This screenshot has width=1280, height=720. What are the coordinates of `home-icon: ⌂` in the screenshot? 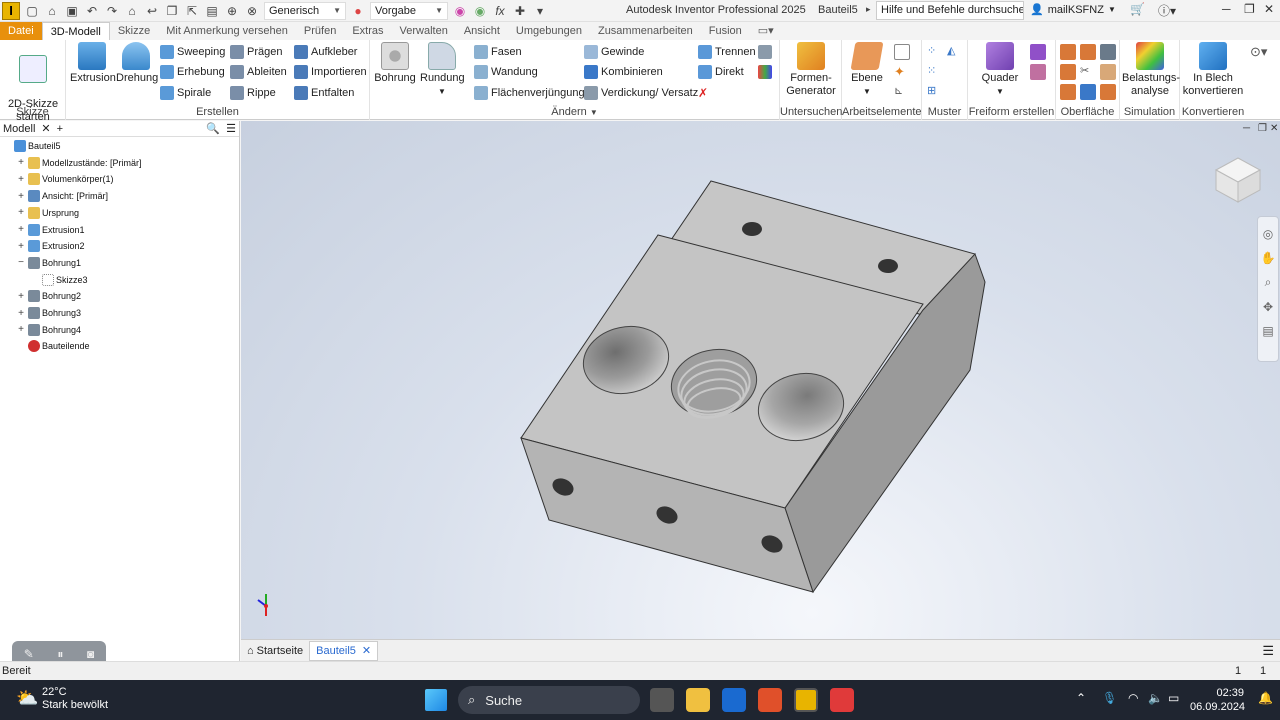 It's located at (132, 11).